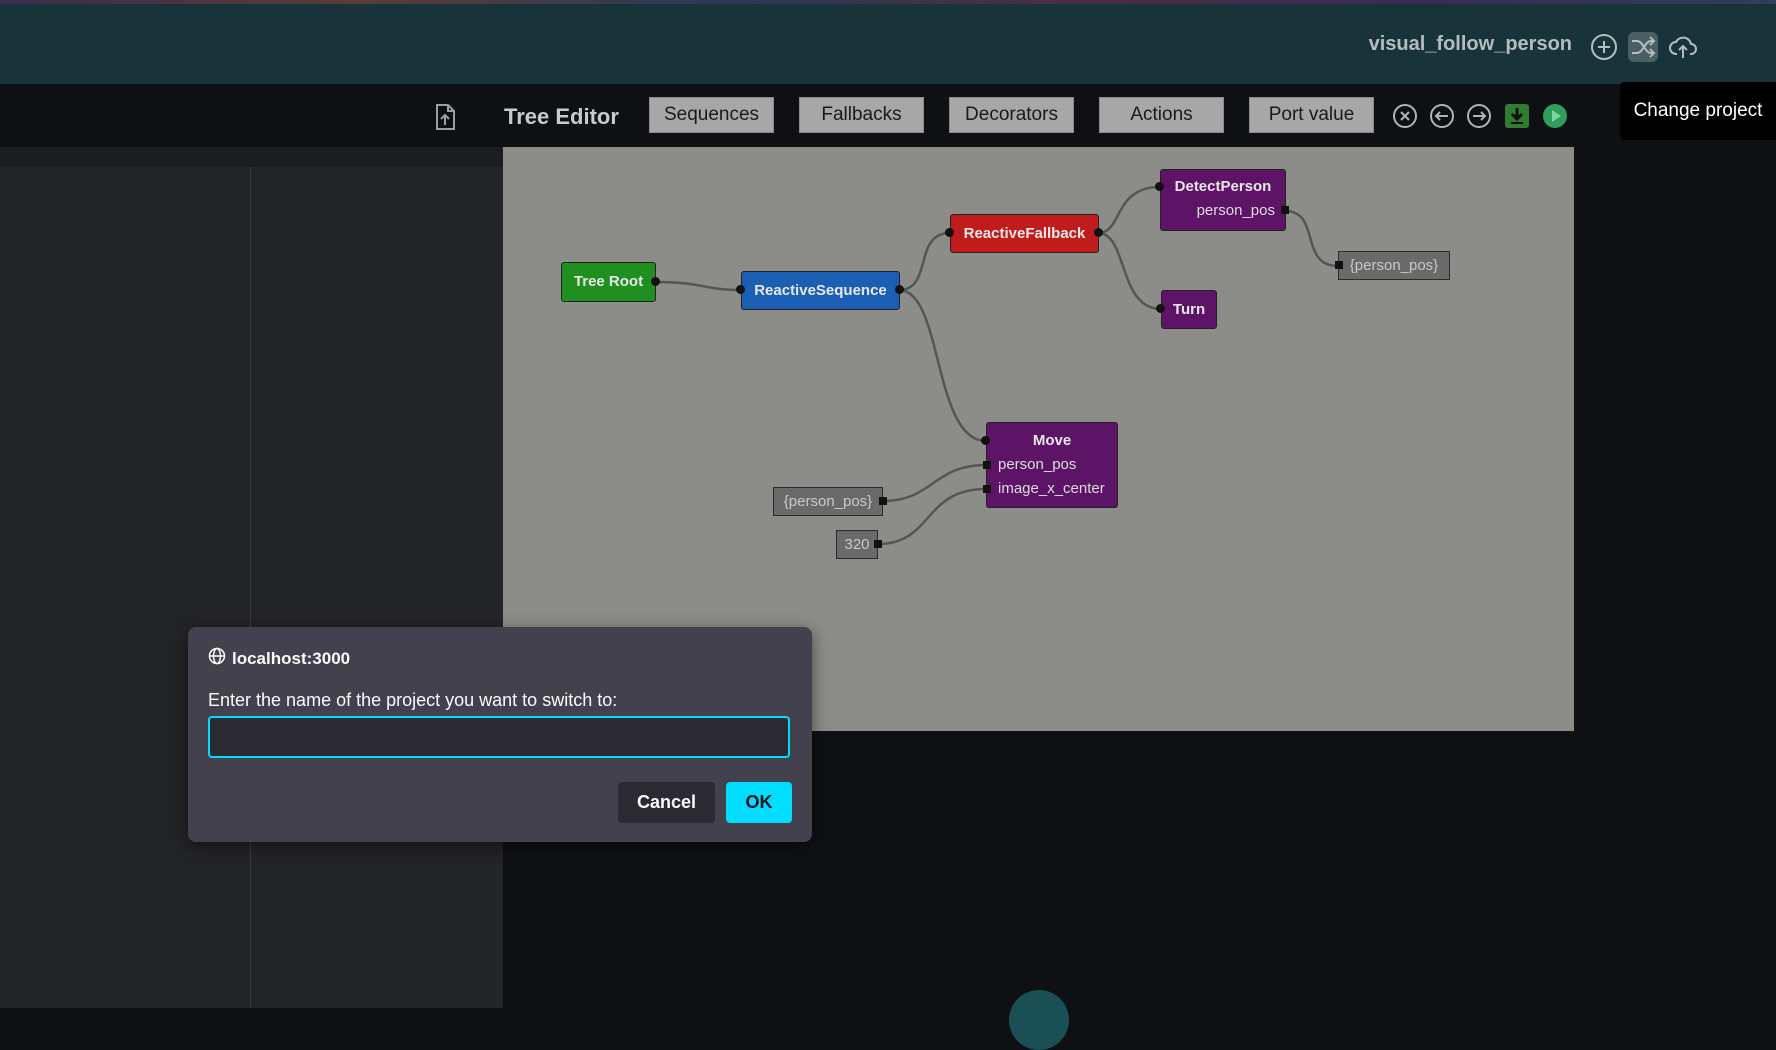 This screenshot has width=1776, height=1050. I want to click on move-port-person-pos: person_pos, so click(1037, 464).